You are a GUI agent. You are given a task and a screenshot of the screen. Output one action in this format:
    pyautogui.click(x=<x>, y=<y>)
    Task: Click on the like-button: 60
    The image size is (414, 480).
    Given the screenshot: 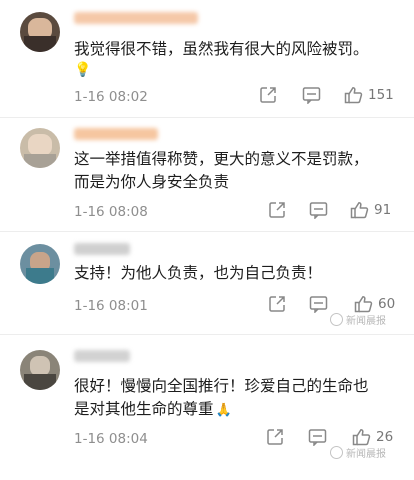 What is the action you would take?
    pyautogui.click(x=374, y=304)
    